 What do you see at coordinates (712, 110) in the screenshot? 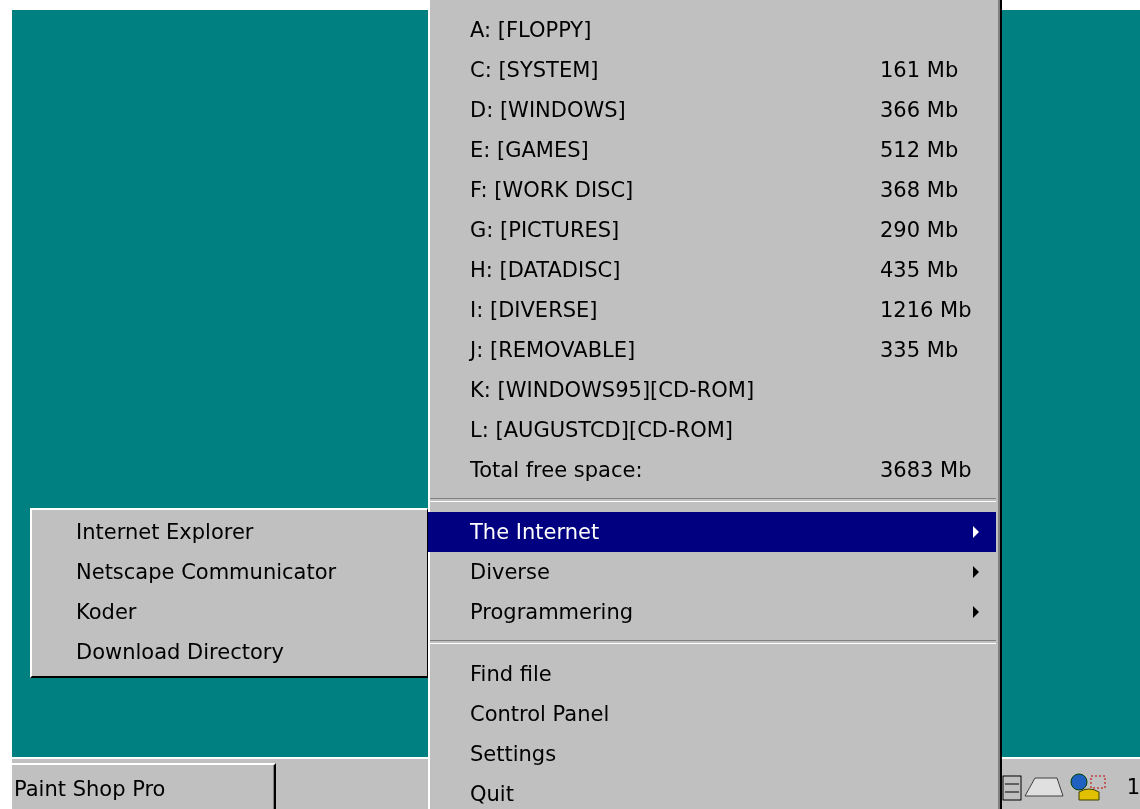
I see `drive-item: D: [WINDOWS] 366 Mb` at bounding box center [712, 110].